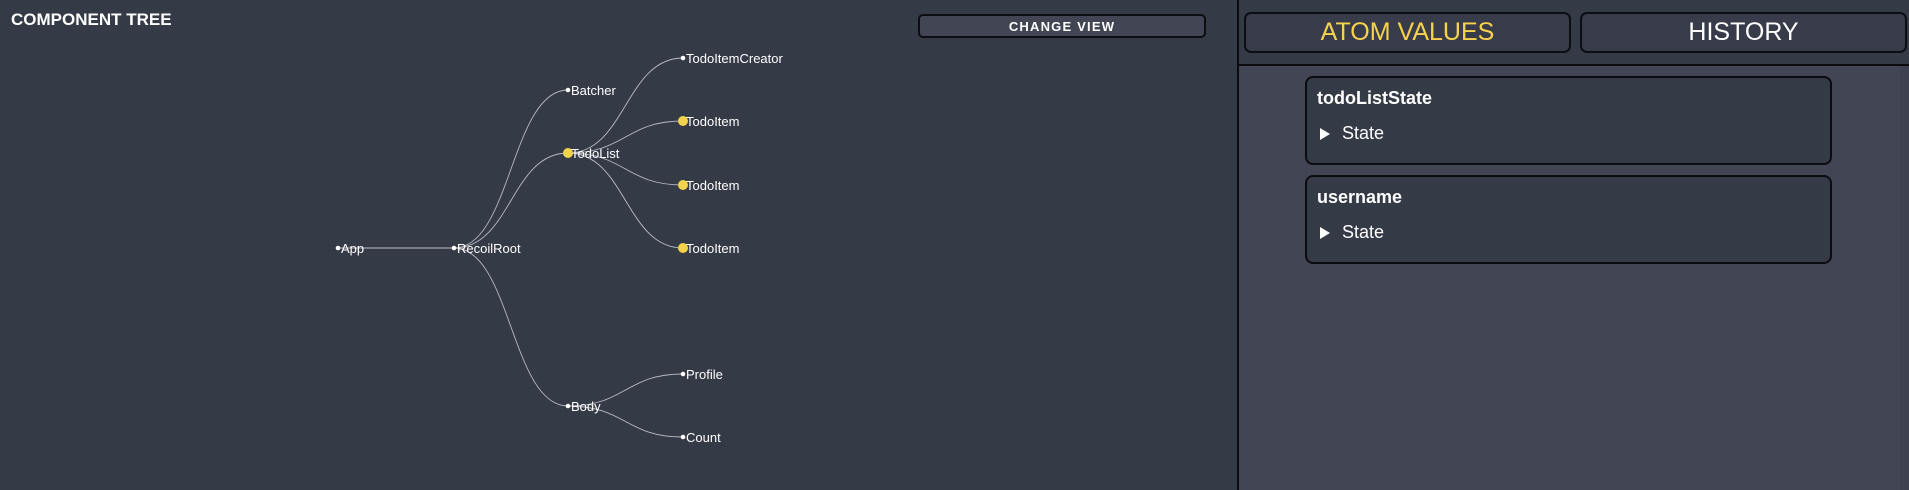 This screenshot has height=490, width=1909. What do you see at coordinates (595, 153) in the screenshot?
I see `tree-node-label: TodoList` at bounding box center [595, 153].